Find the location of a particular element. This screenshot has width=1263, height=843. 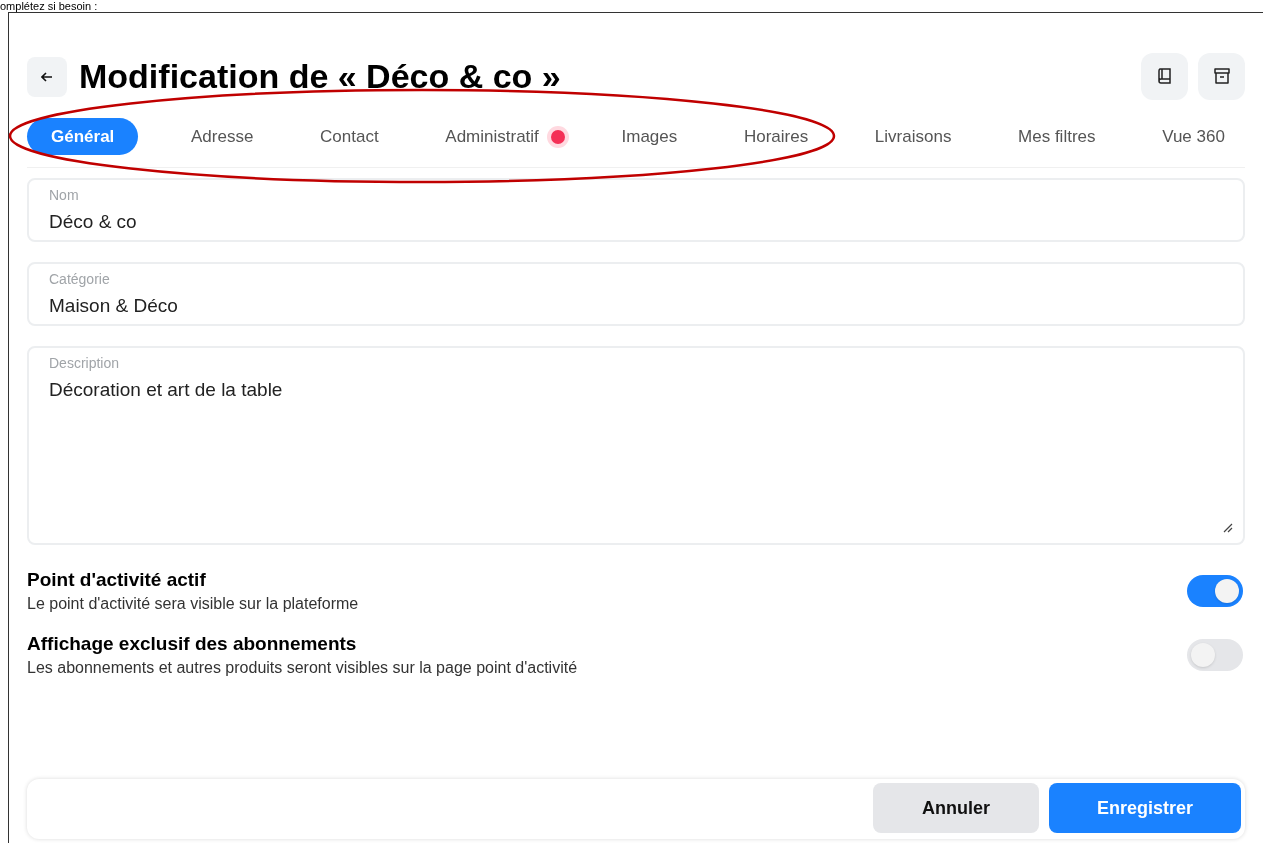

archive-icon is located at coordinates (1221, 76).